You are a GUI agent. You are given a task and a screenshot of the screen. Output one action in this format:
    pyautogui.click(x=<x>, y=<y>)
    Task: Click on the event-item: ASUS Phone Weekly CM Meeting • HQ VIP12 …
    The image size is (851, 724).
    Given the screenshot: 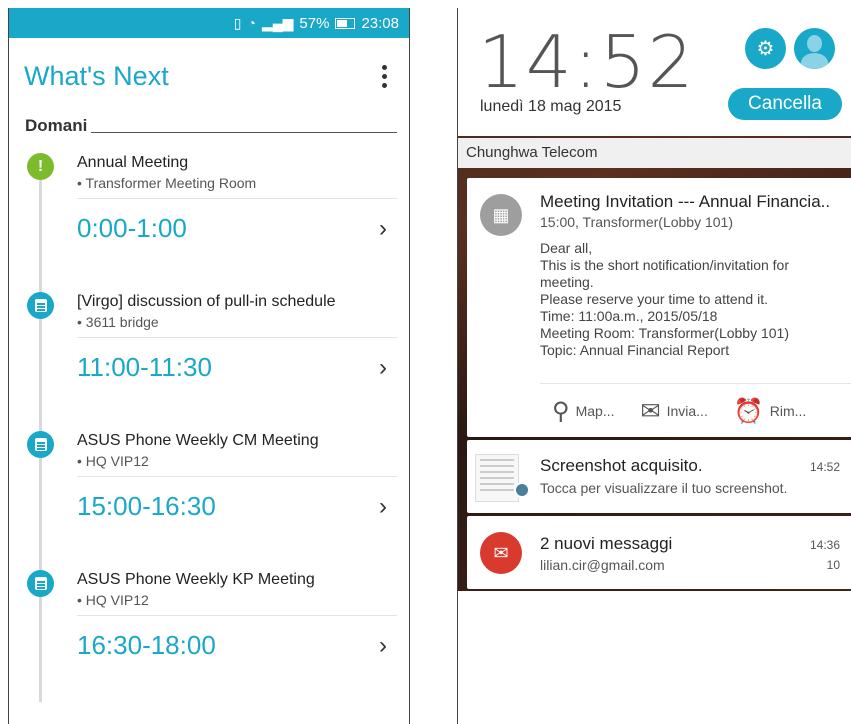 What is the action you would take?
    pyautogui.click(x=209, y=497)
    